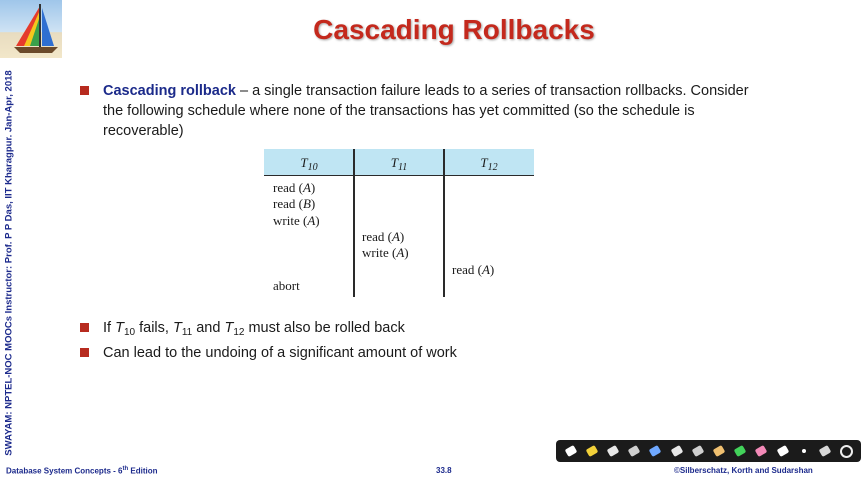  I want to click on schedule-header-t10: T10, so click(309, 164).